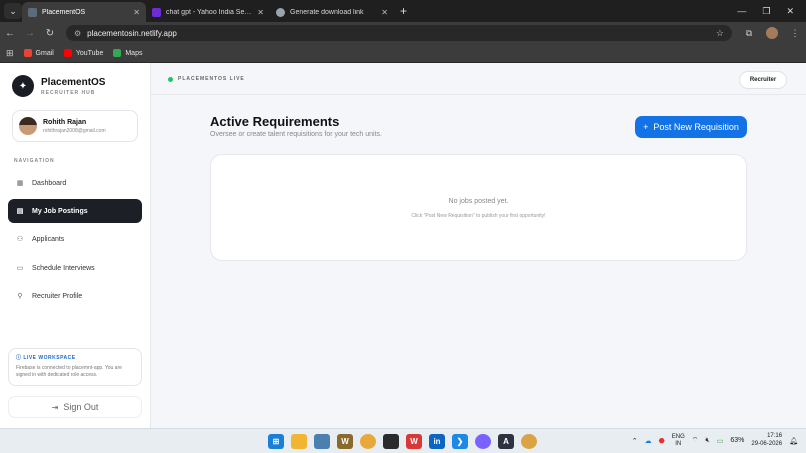 This screenshot has height=453, width=806. I want to click on users-icon: ⚇, so click(20, 239).